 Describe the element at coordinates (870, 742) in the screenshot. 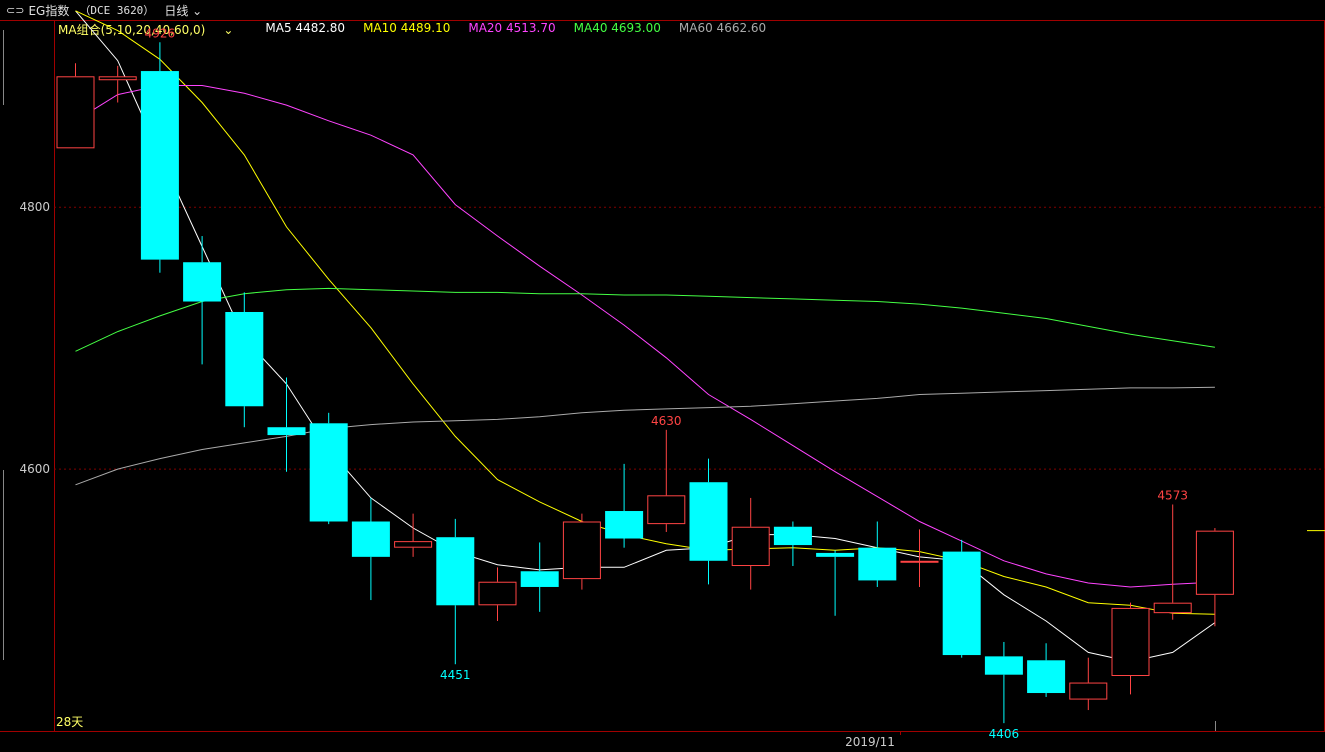

I see `x-axis-date-label: 2019/11` at that location.